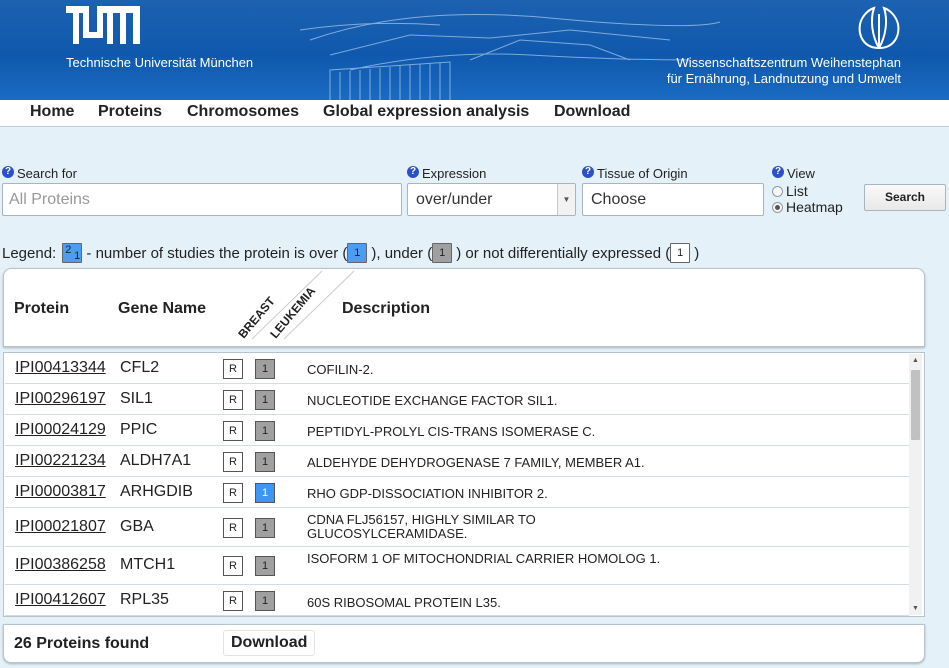 Image resolution: width=949 pixels, height=668 pixels. What do you see at coordinates (563, 253) in the screenshot?
I see `legend-text3: ) or not differentially expressed (` at bounding box center [563, 253].